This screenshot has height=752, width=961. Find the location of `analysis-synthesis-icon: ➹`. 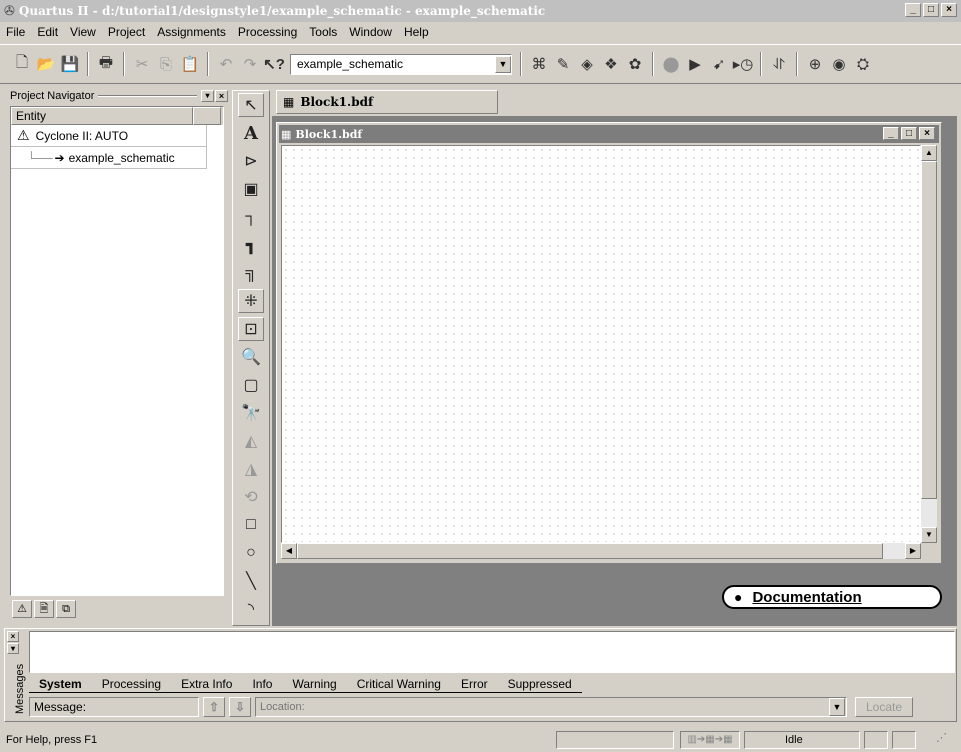

analysis-synthesis-icon: ➹ is located at coordinates (719, 64).